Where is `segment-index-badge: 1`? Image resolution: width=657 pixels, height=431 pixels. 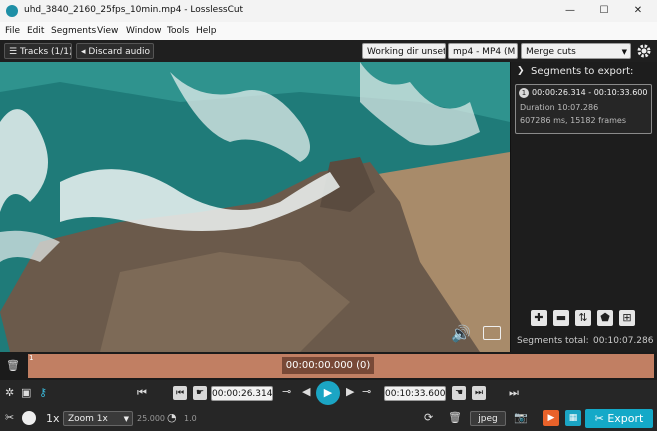
segment-index-badge: 1 is located at coordinates (524, 93).